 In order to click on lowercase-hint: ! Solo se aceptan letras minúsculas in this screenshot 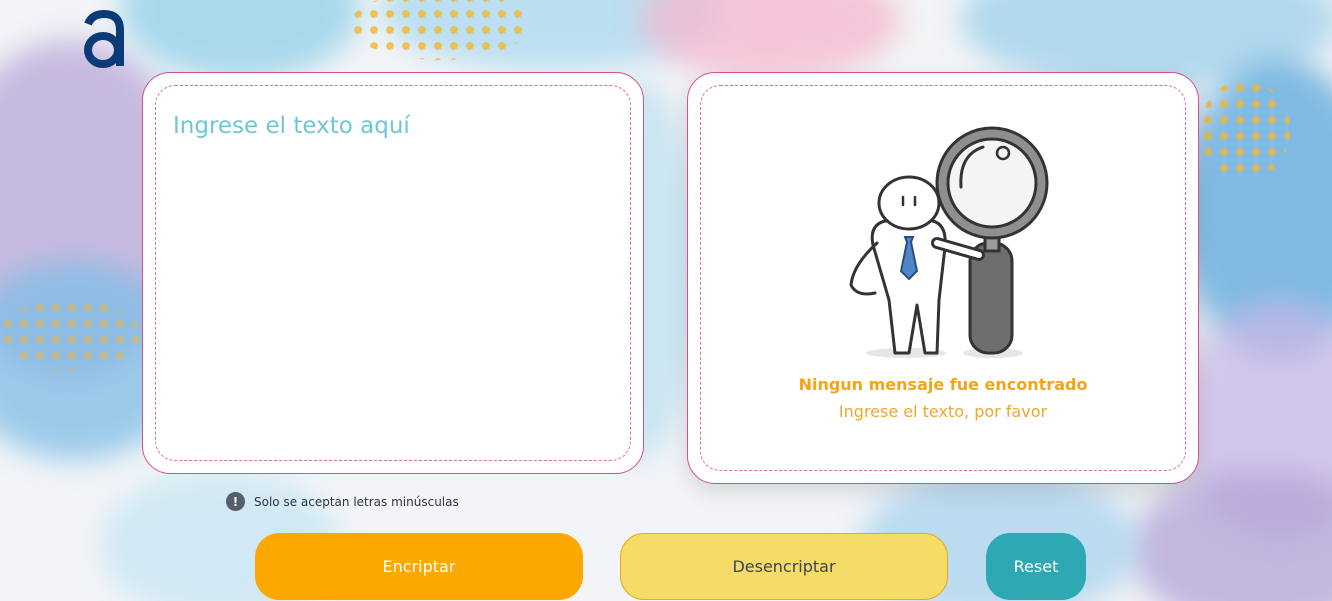, I will do `click(342, 501)`.